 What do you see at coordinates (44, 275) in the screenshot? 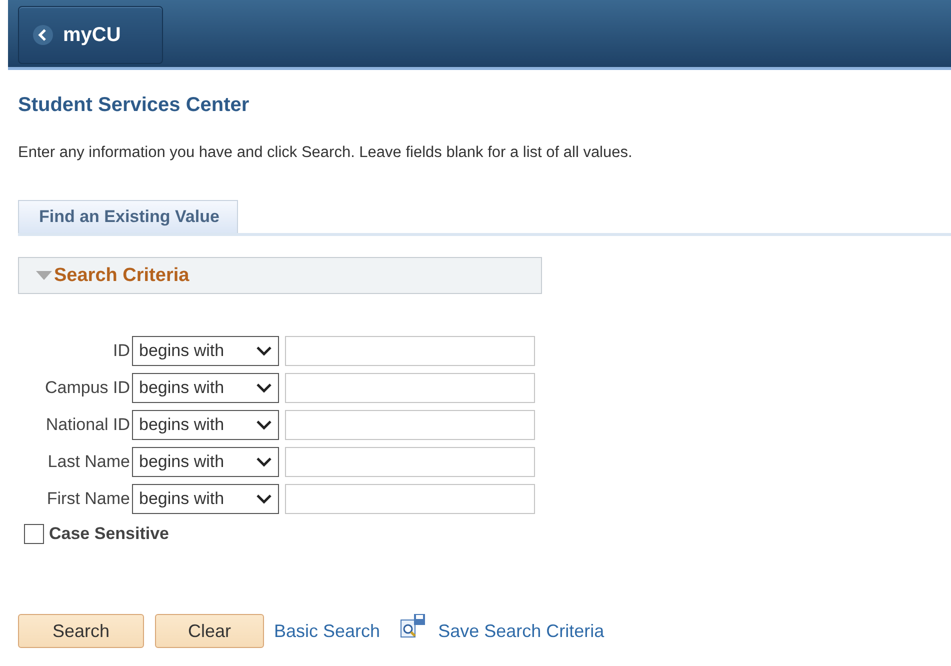
I see `triangle-icon` at bounding box center [44, 275].